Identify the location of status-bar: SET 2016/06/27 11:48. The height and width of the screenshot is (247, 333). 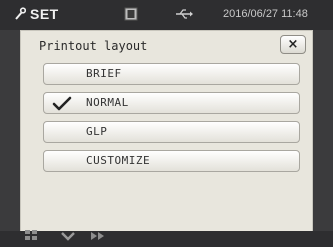
(166, 15).